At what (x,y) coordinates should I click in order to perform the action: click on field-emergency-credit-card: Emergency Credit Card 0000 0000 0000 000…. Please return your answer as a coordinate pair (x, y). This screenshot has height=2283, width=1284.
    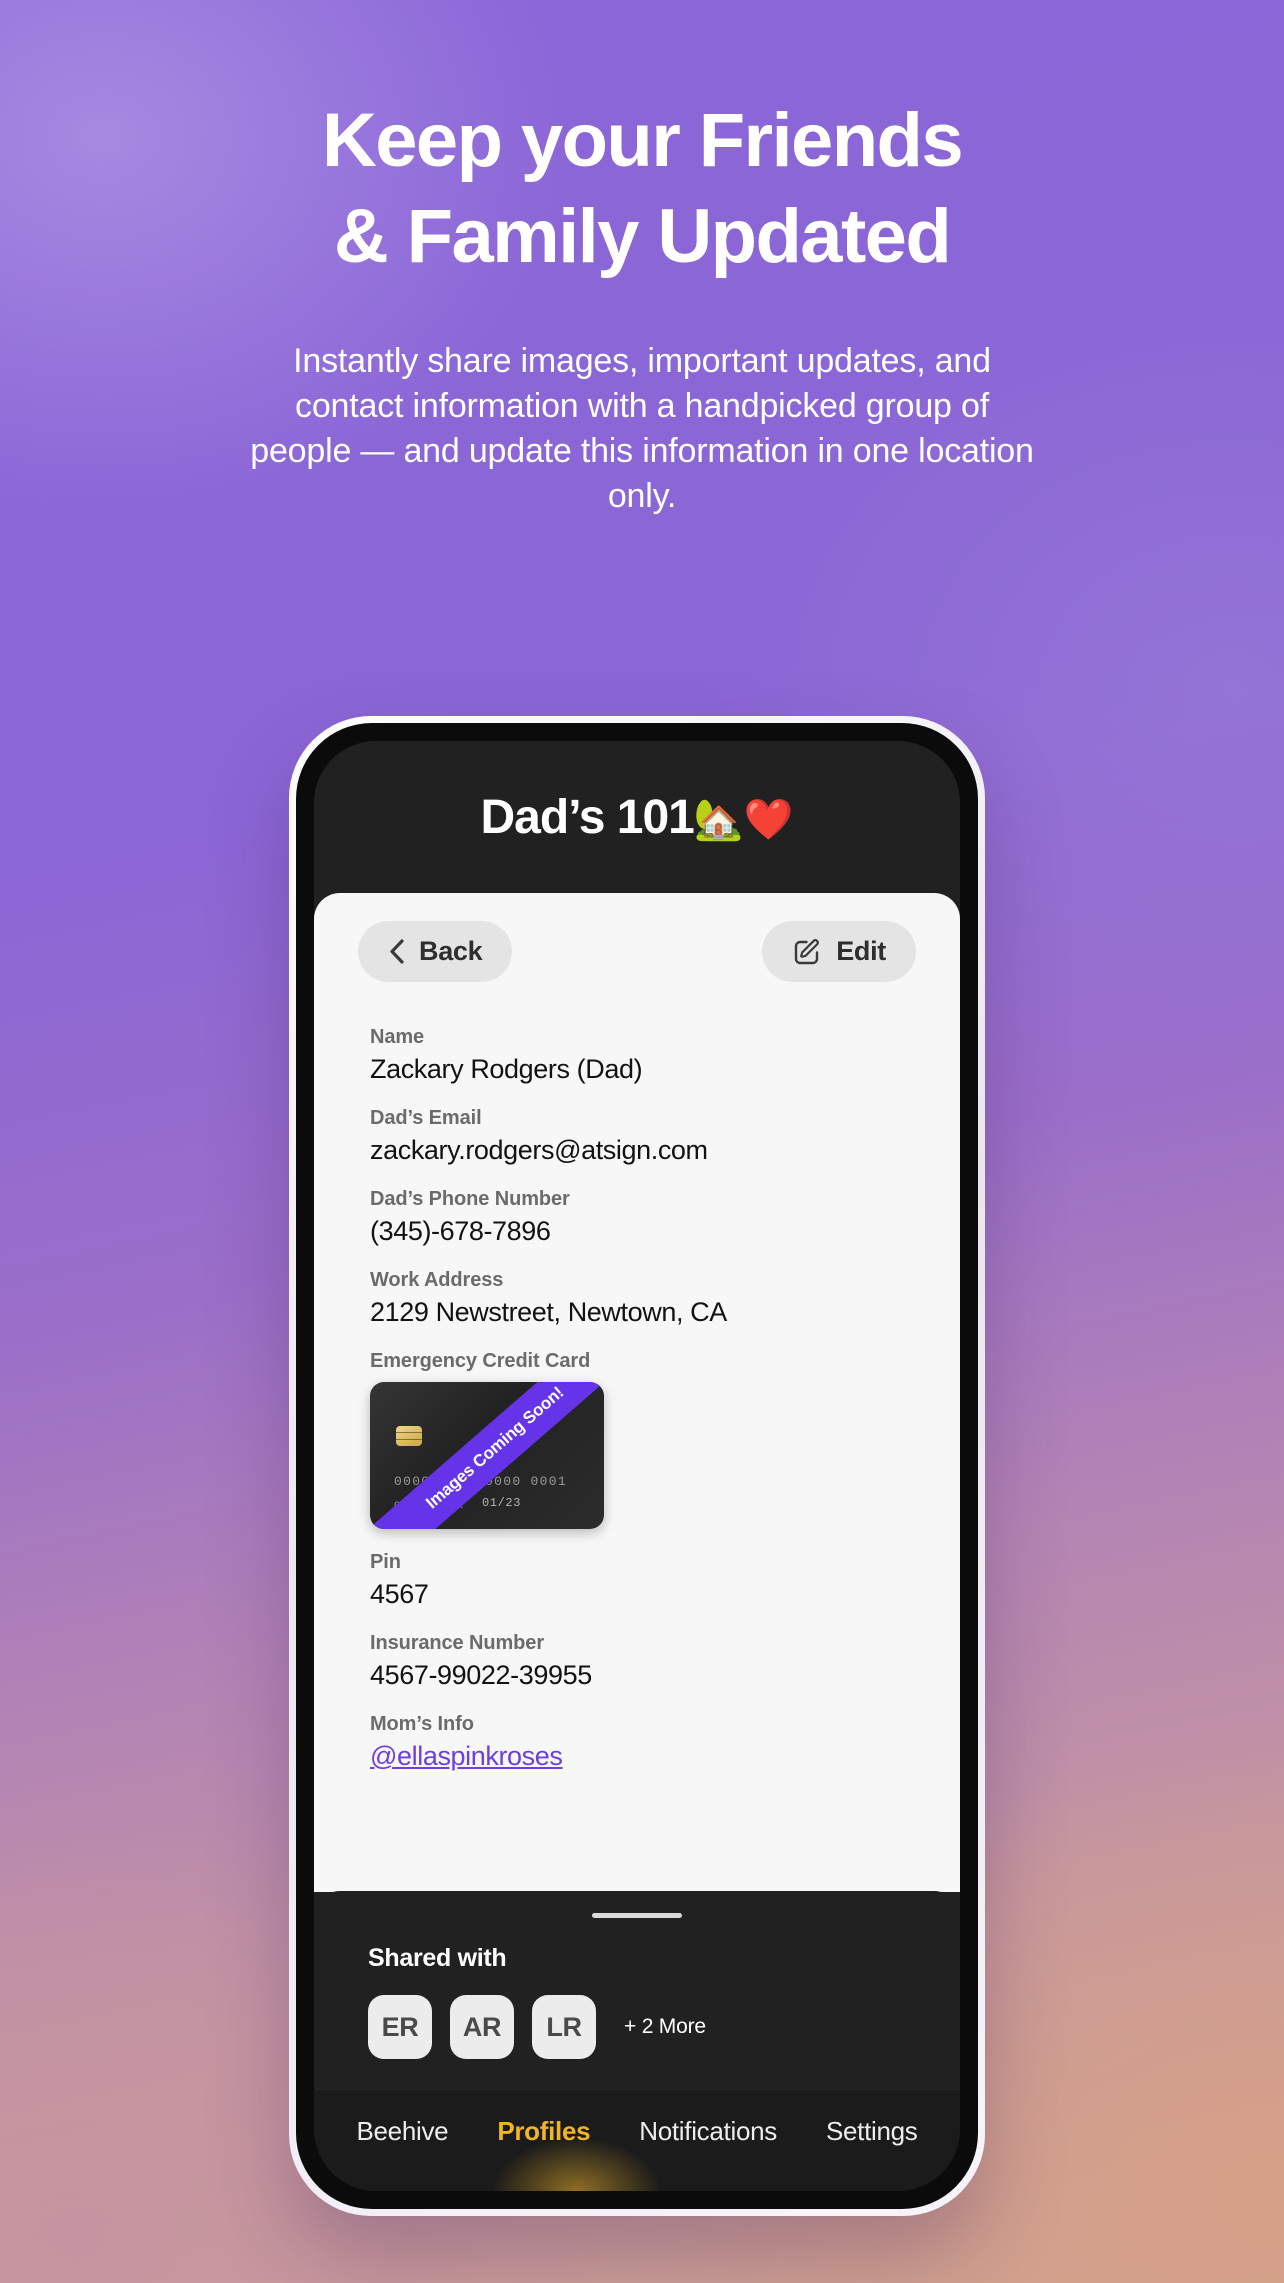
    Looking at the image, I should click on (648, 1439).